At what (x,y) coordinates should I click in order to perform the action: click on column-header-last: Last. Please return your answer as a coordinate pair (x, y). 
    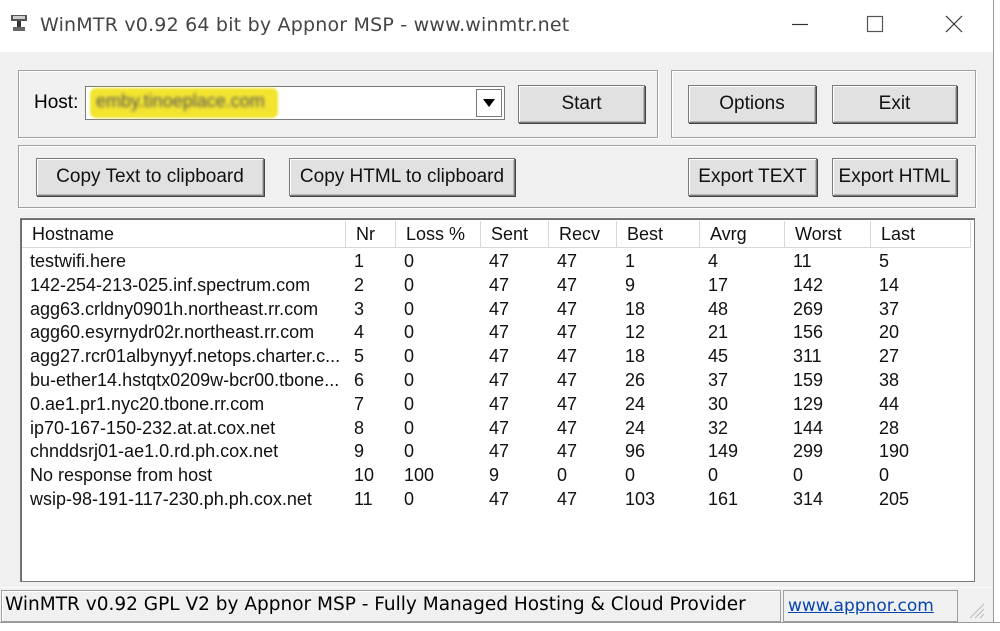
    Looking at the image, I should click on (921, 234).